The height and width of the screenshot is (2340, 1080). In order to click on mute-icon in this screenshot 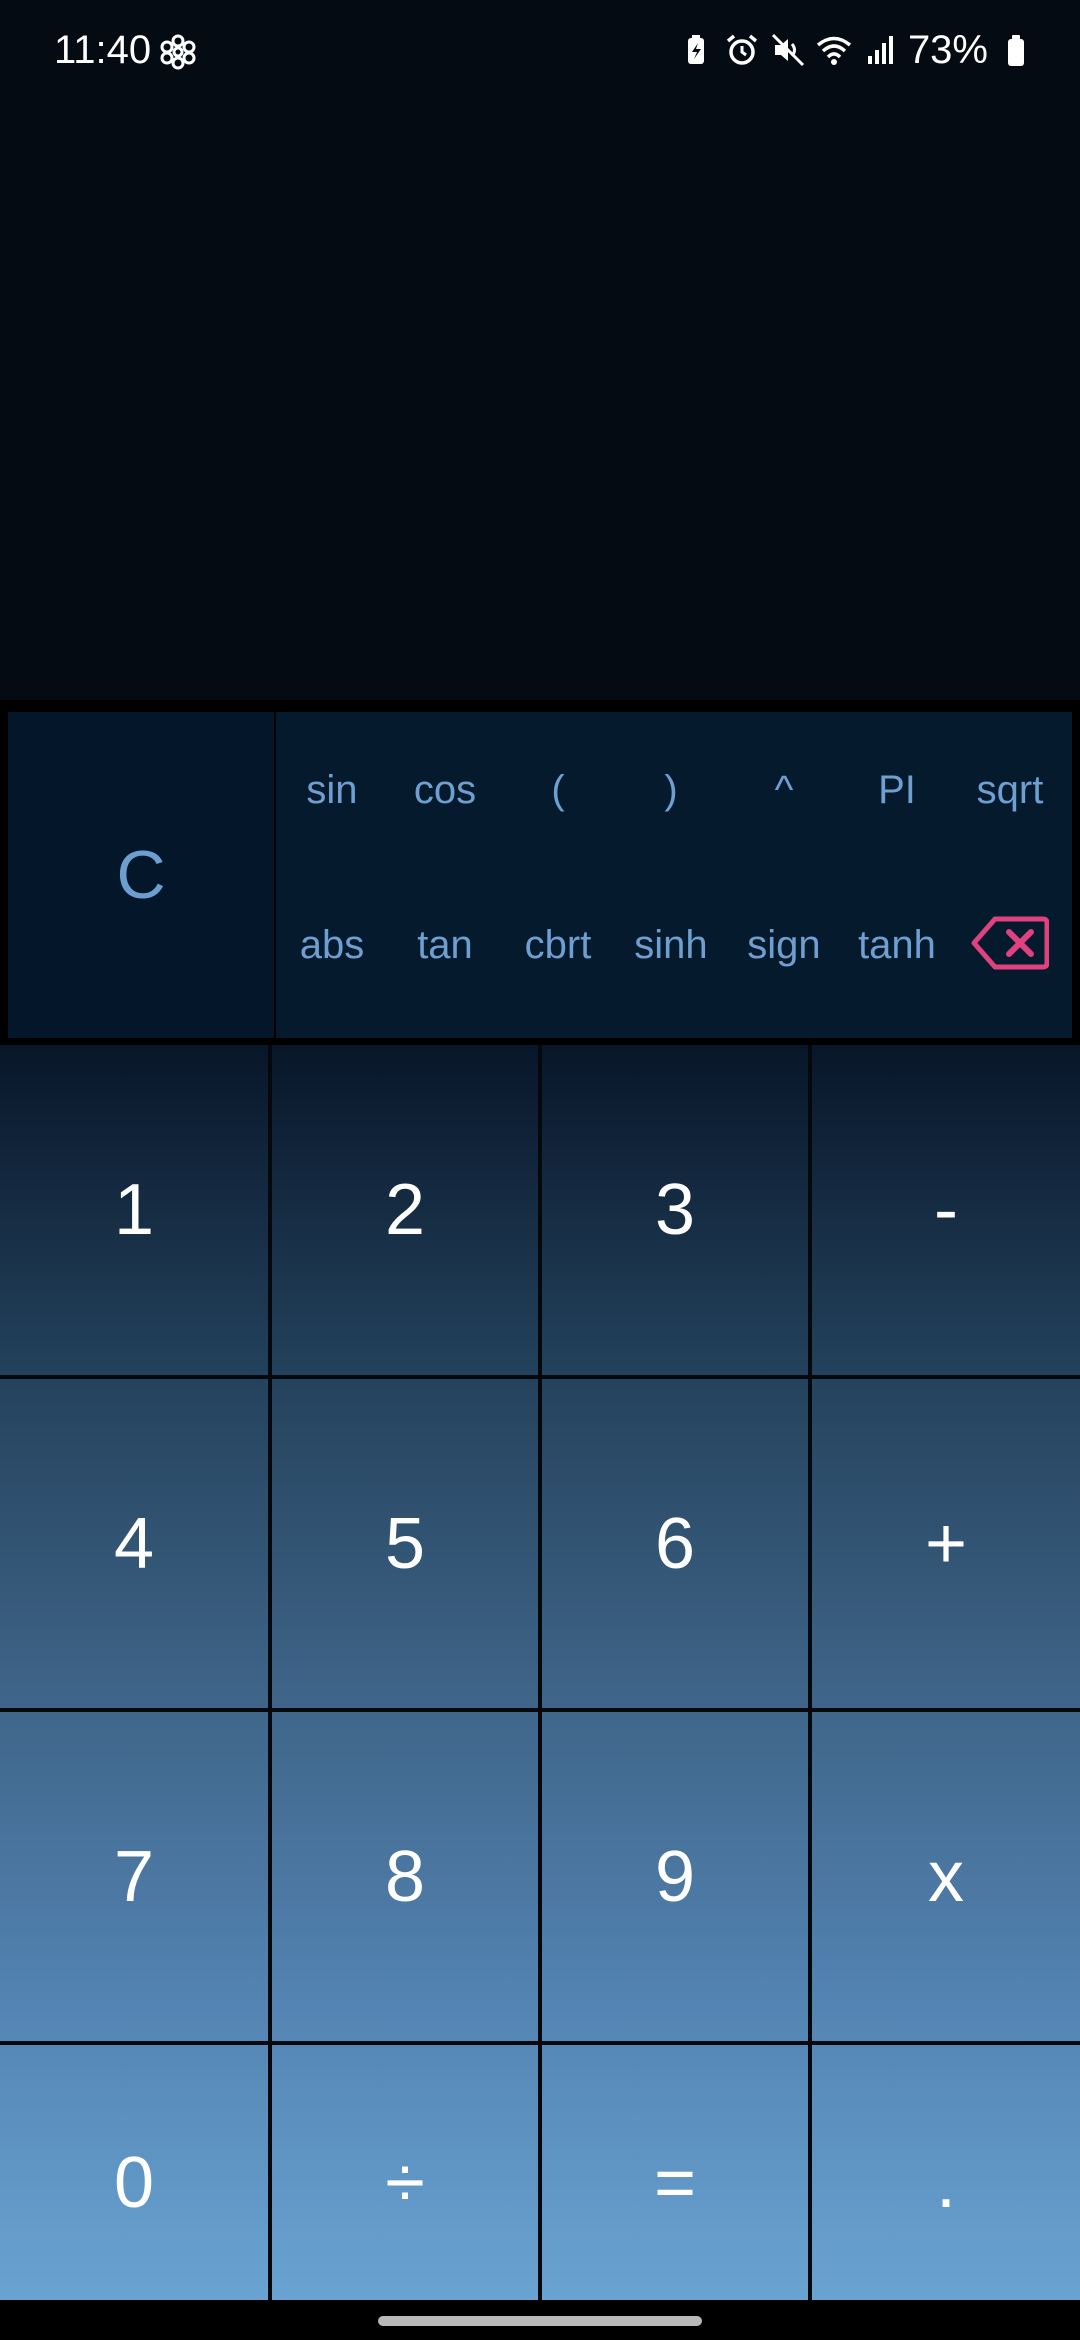, I will do `click(787, 50)`.